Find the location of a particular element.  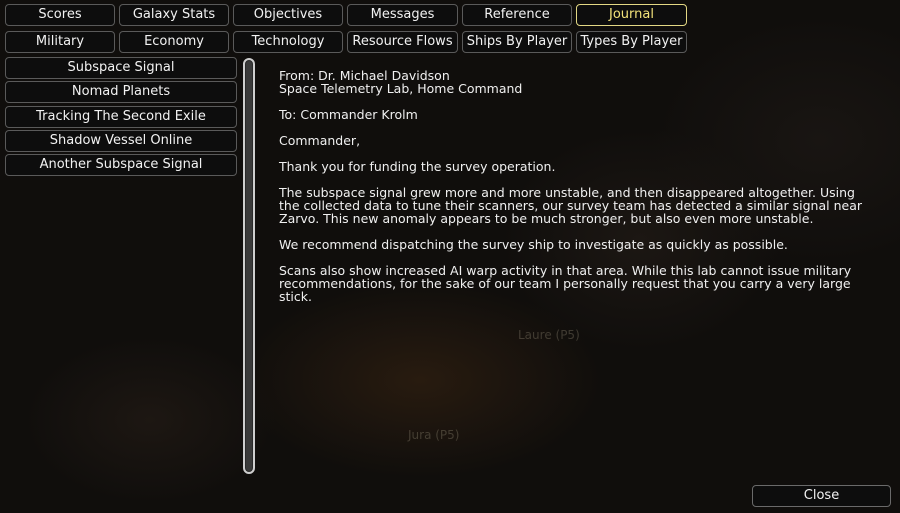

message-to: To: Commander Krolm is located at coordinates (348, 114).